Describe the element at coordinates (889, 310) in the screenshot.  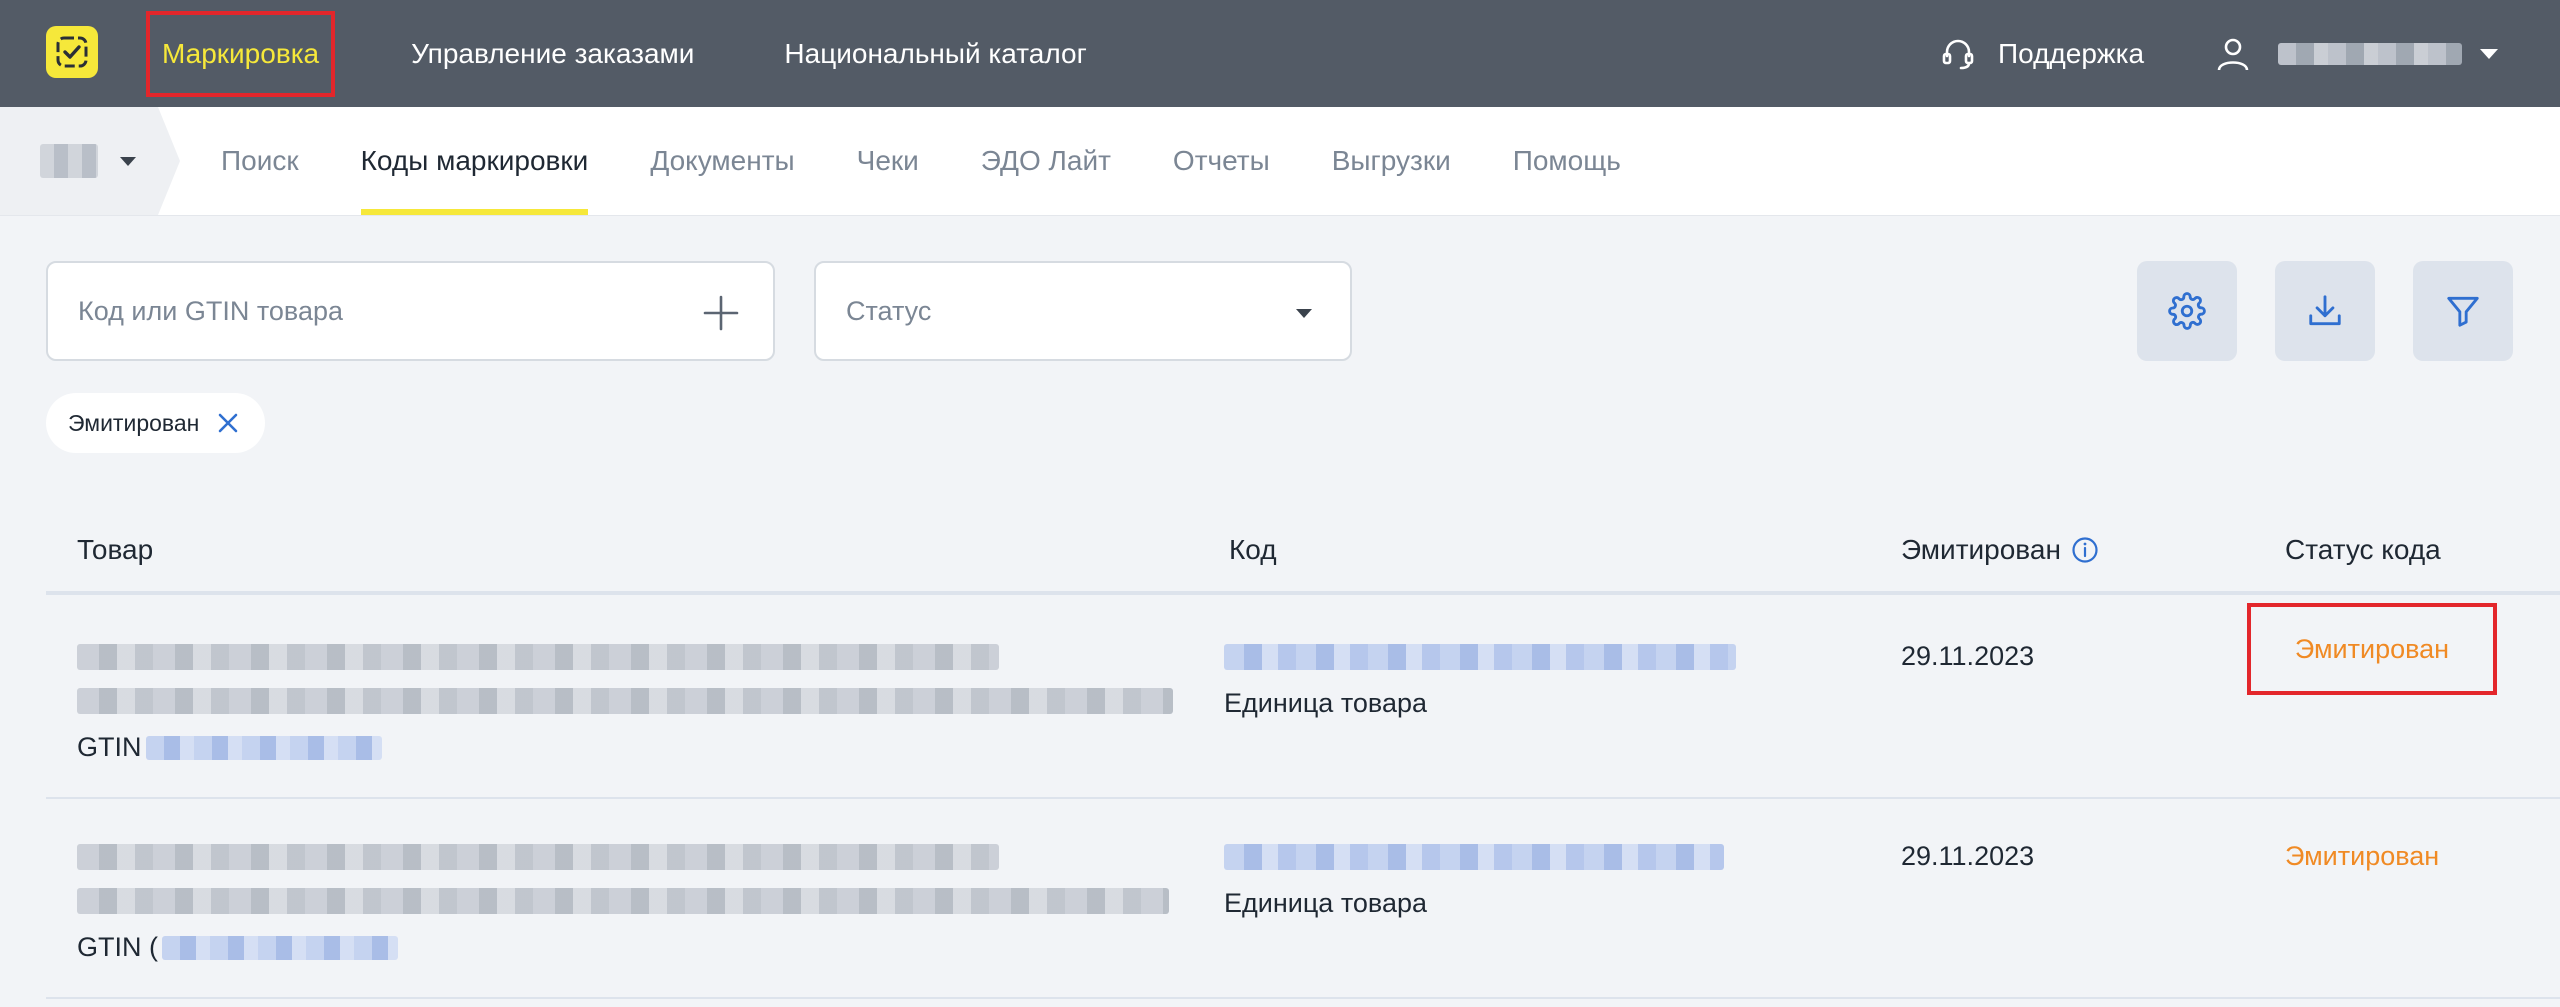
I see `status-placeholder: Статус` at that location.